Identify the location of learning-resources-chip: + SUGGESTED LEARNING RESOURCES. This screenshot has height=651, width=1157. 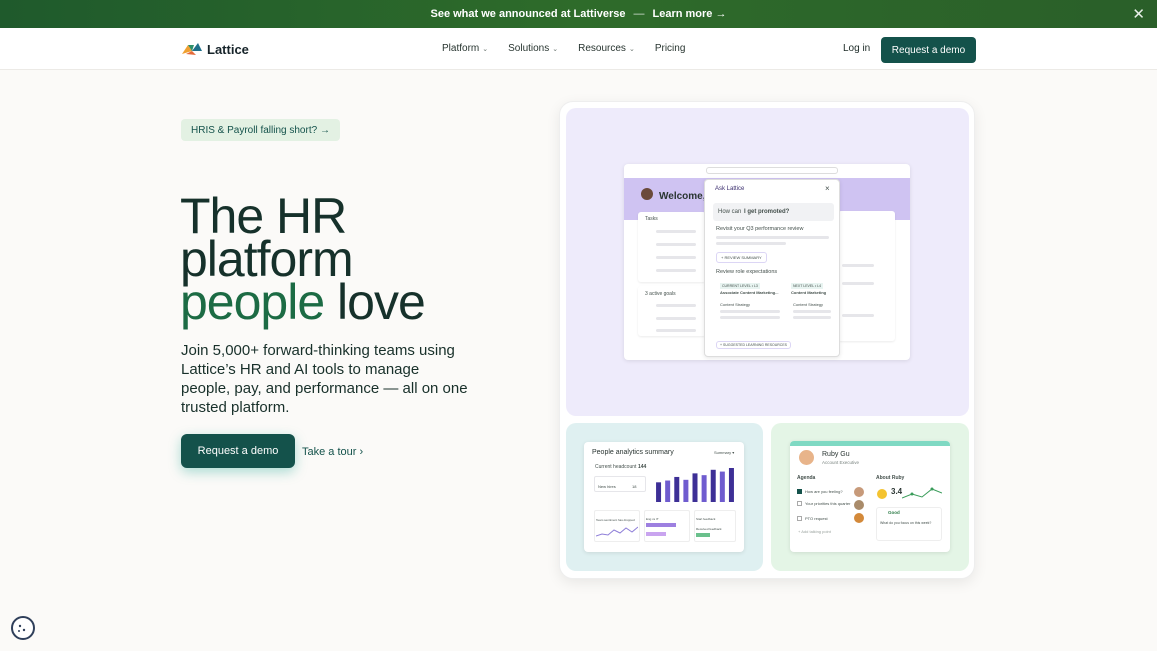
(754, 345).